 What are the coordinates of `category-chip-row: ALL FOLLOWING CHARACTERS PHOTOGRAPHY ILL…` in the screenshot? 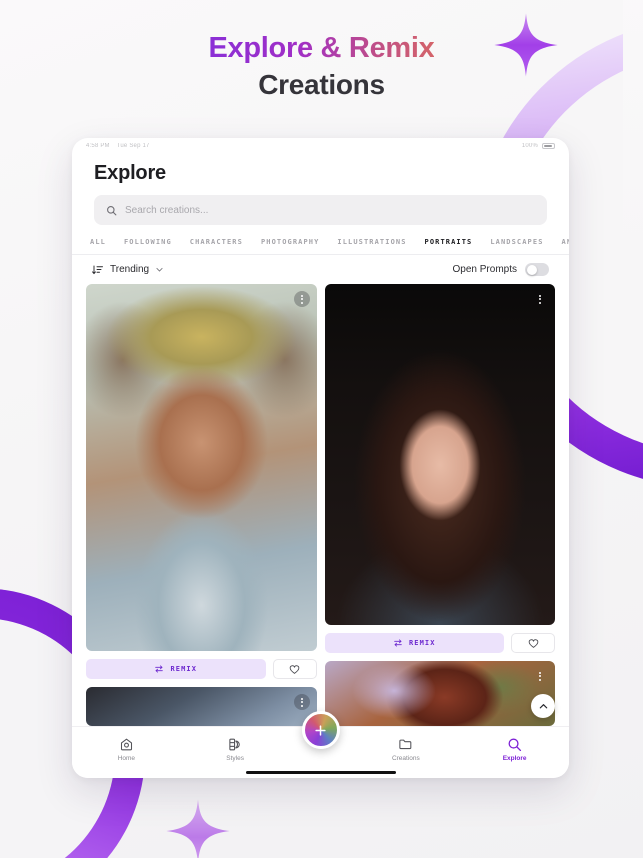 It's located at (320, 240).